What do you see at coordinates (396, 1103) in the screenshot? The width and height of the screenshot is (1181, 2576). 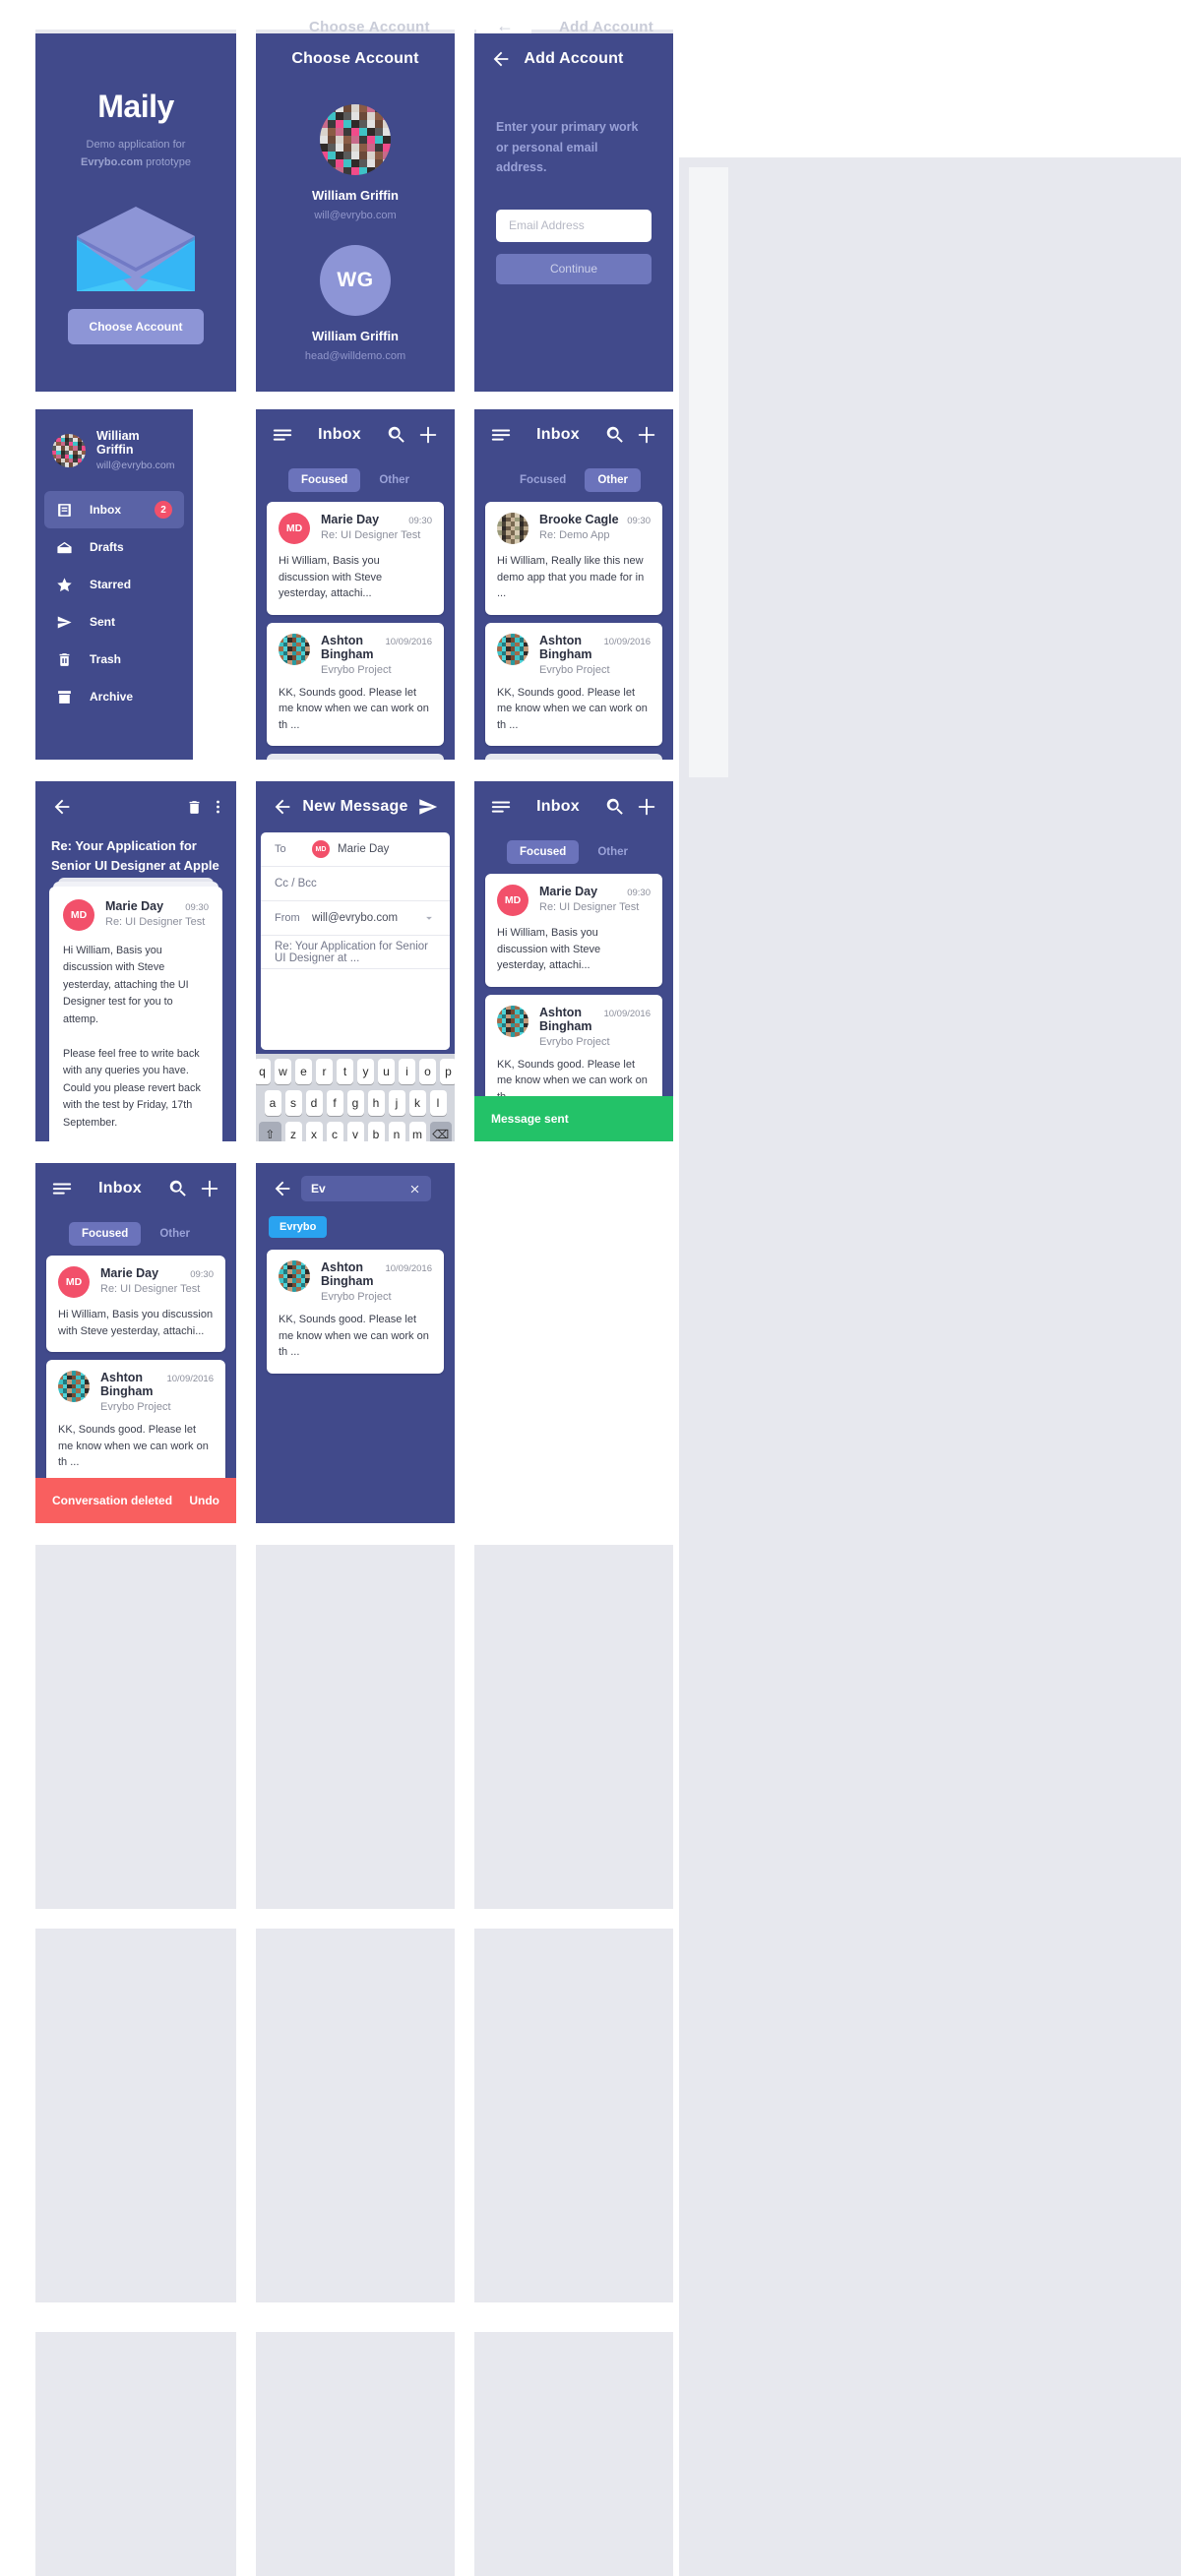 I see `key-j: j` at bounding box center [396, 1103].